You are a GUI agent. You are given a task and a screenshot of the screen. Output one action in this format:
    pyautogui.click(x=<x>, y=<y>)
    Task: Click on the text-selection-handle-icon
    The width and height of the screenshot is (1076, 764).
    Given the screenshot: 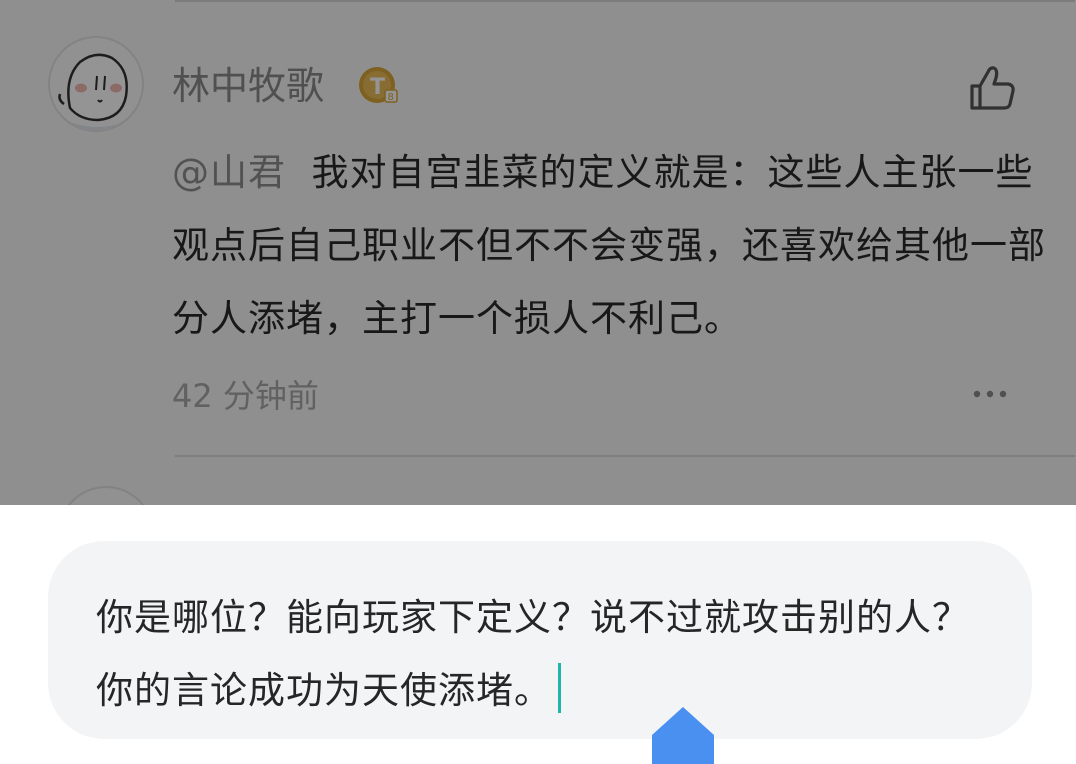 What is the action you would take?
    pyautogui.click(x=683, y=735)
    